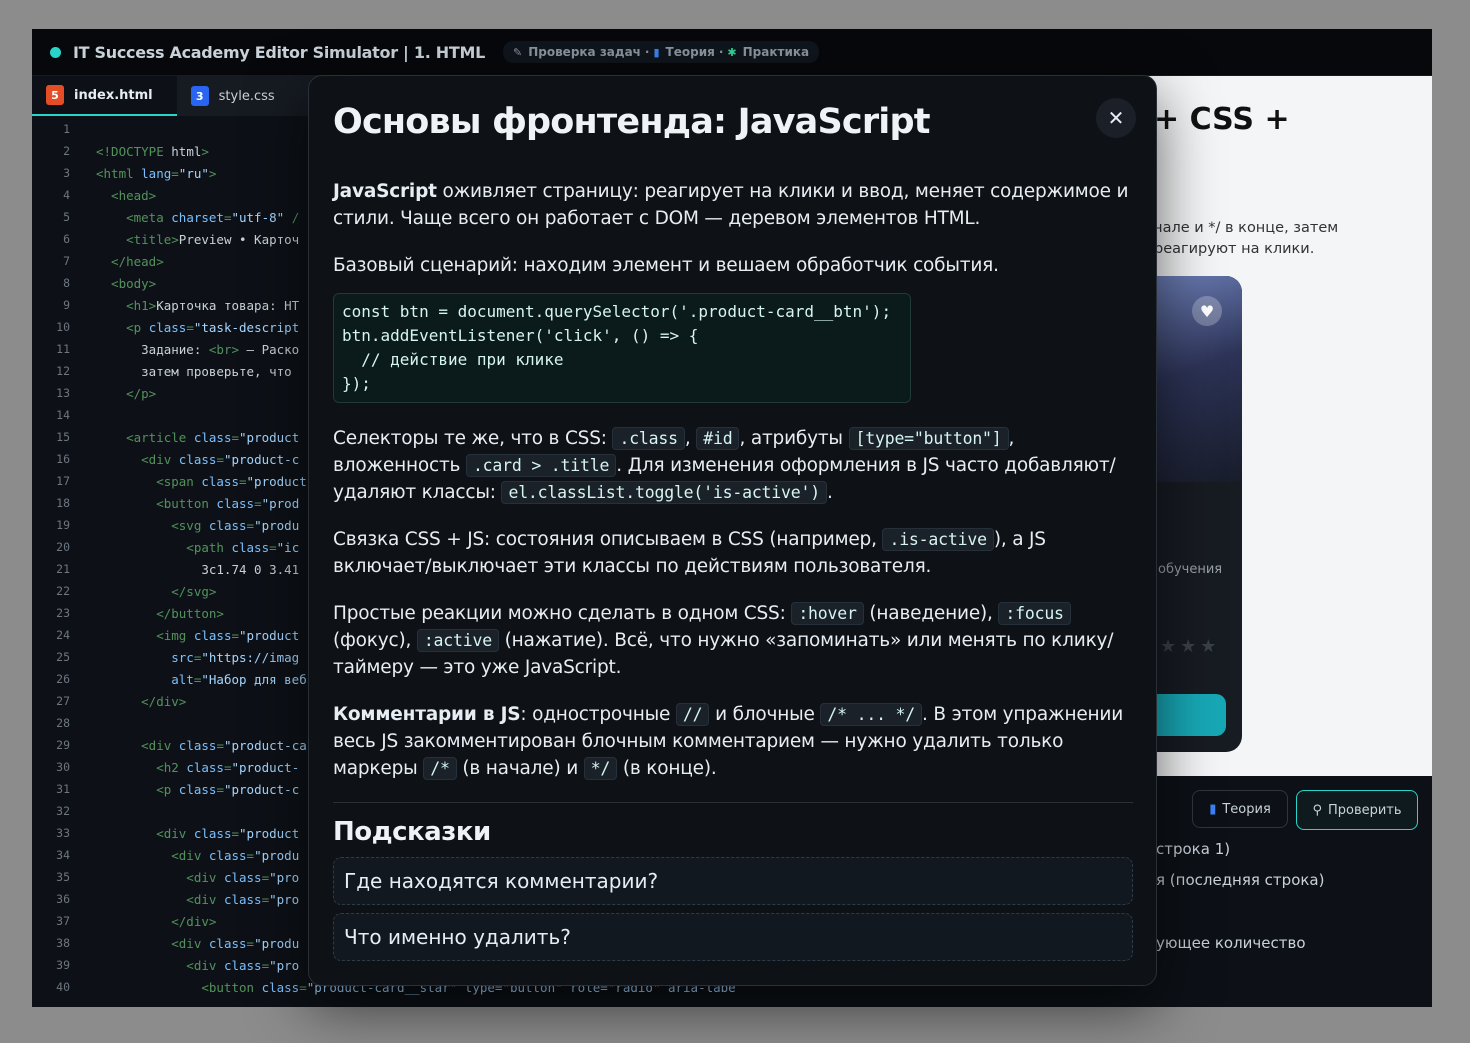  I want to click on code-token: alt, so click(145, 679).